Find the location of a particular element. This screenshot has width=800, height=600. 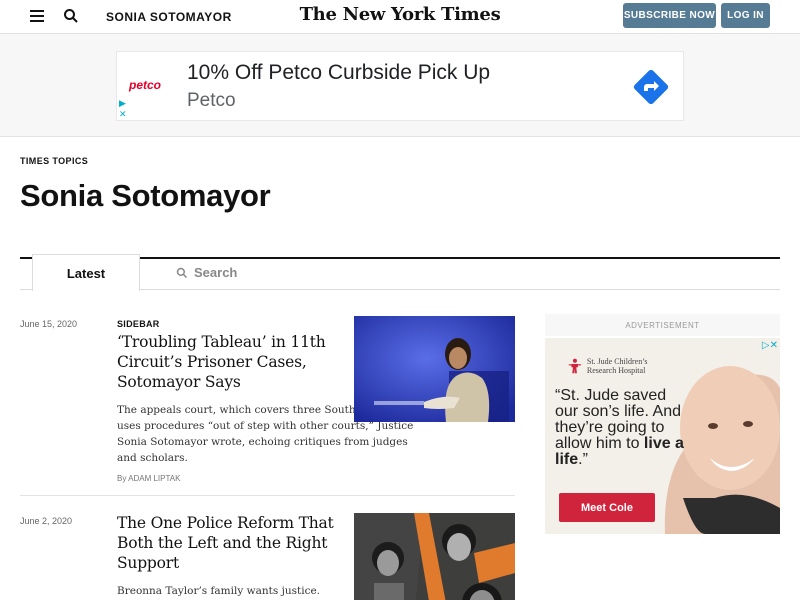

directions-arrow-icon is located at coordinates (651, 87).